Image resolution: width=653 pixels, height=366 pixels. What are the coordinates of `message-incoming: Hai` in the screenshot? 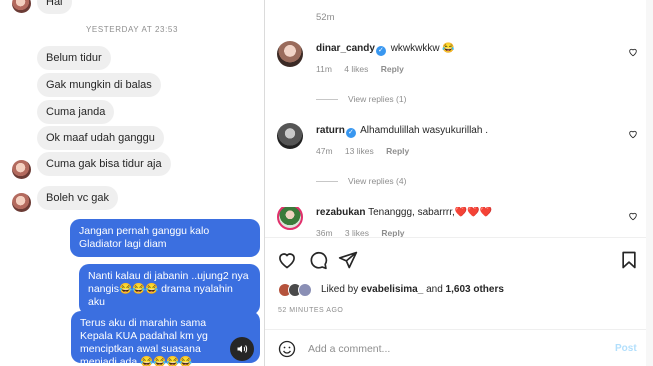 It's located at (54, 7).